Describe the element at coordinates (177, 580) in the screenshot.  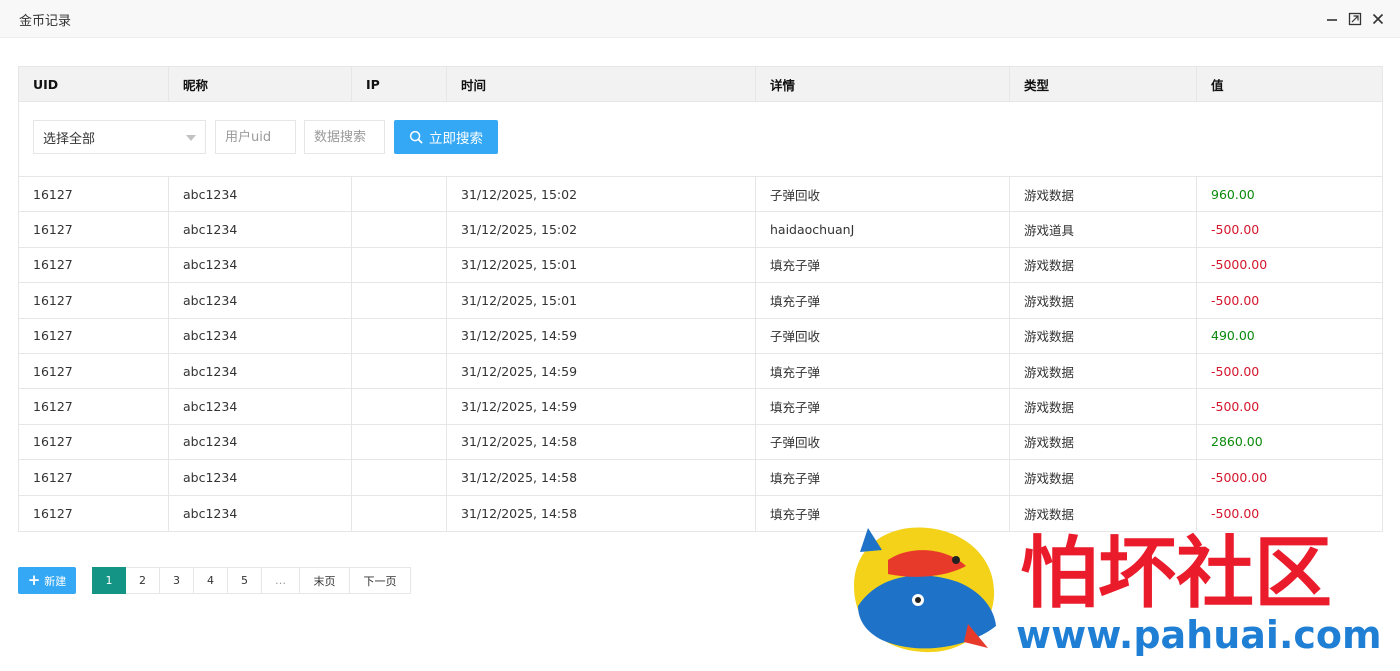
I see `page-3-button: 3` at that location.